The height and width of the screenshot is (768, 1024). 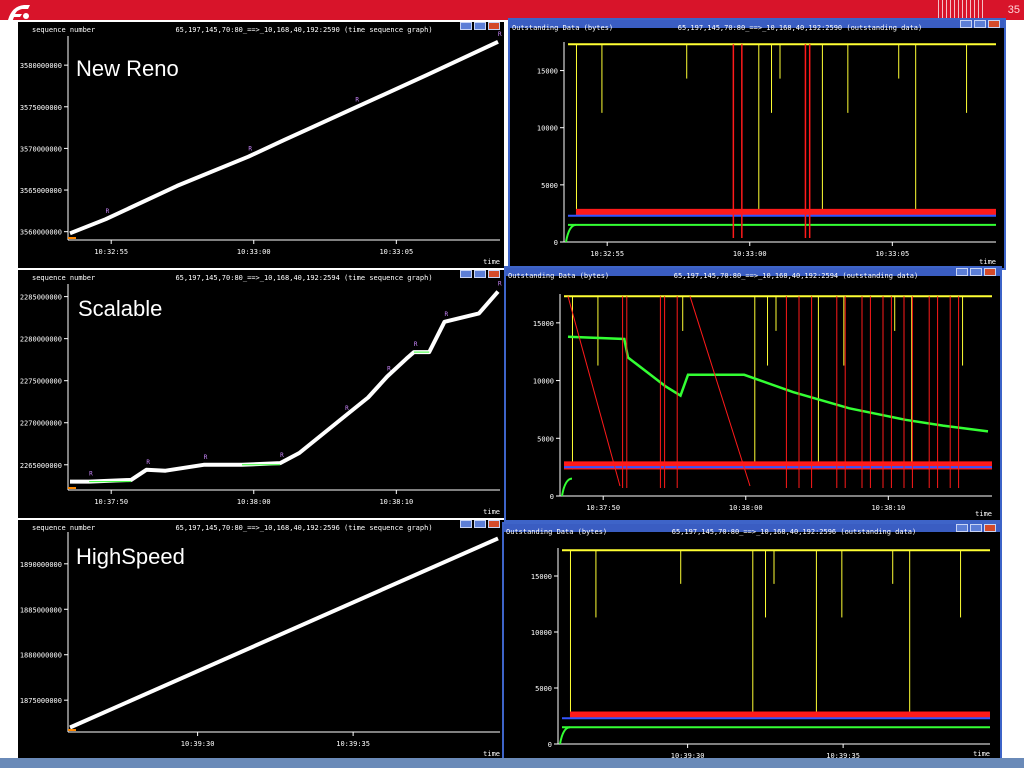 I want to click on logo-icon, so click(x=19, y=13).